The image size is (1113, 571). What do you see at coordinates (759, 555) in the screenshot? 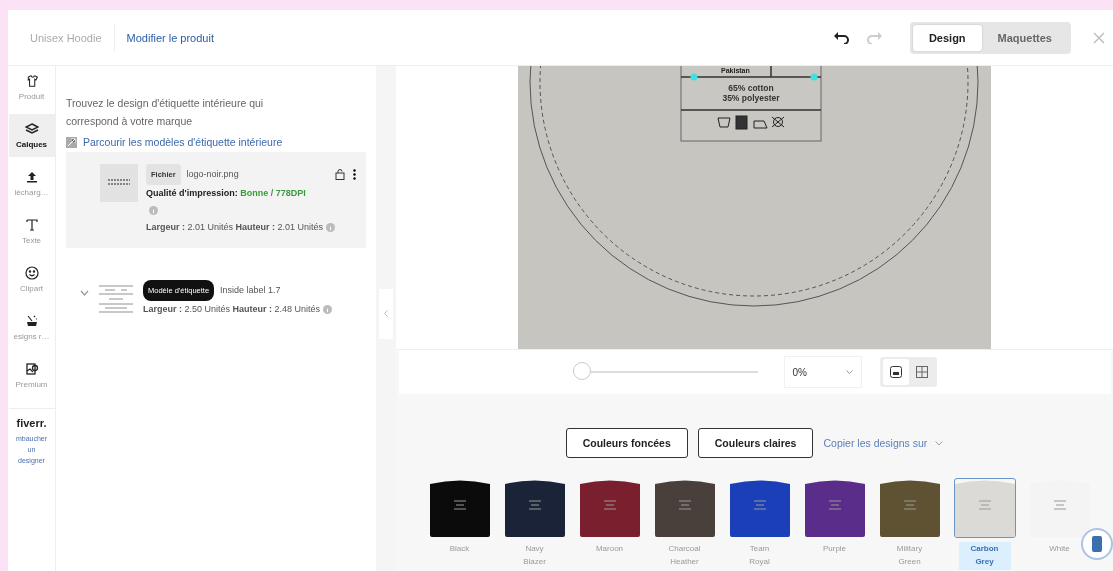
I see `color-name: Team Royal` at bounding box center [759, 555].